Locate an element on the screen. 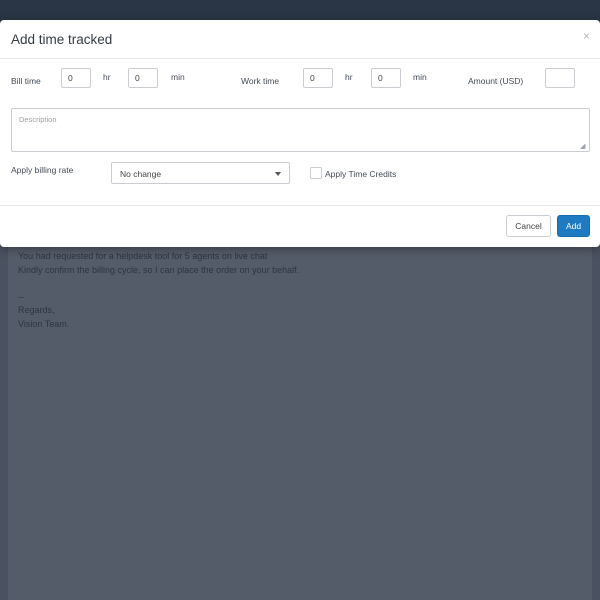 This screenshot has height=600, width=600. chevron-down-icon is located at coordinates (278, 174).